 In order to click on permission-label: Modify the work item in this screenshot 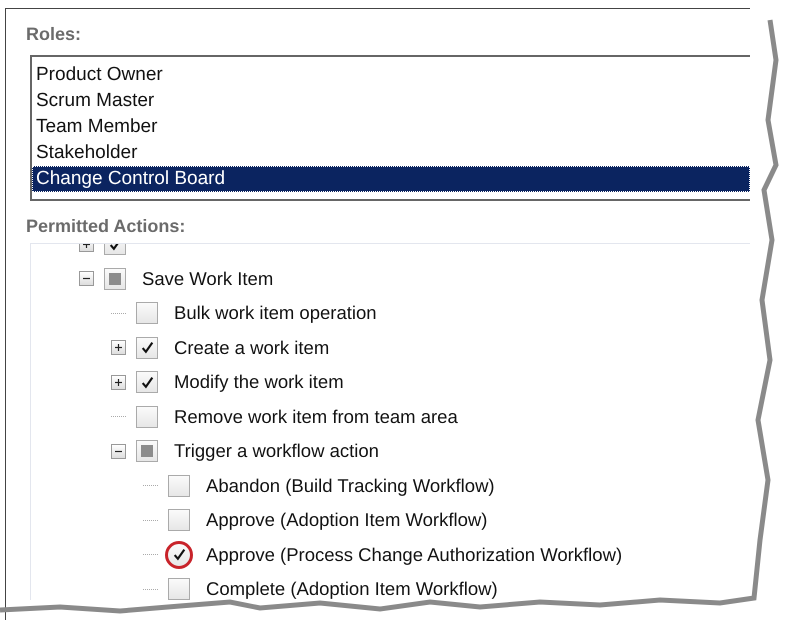, I will do `click(259, 382)`.